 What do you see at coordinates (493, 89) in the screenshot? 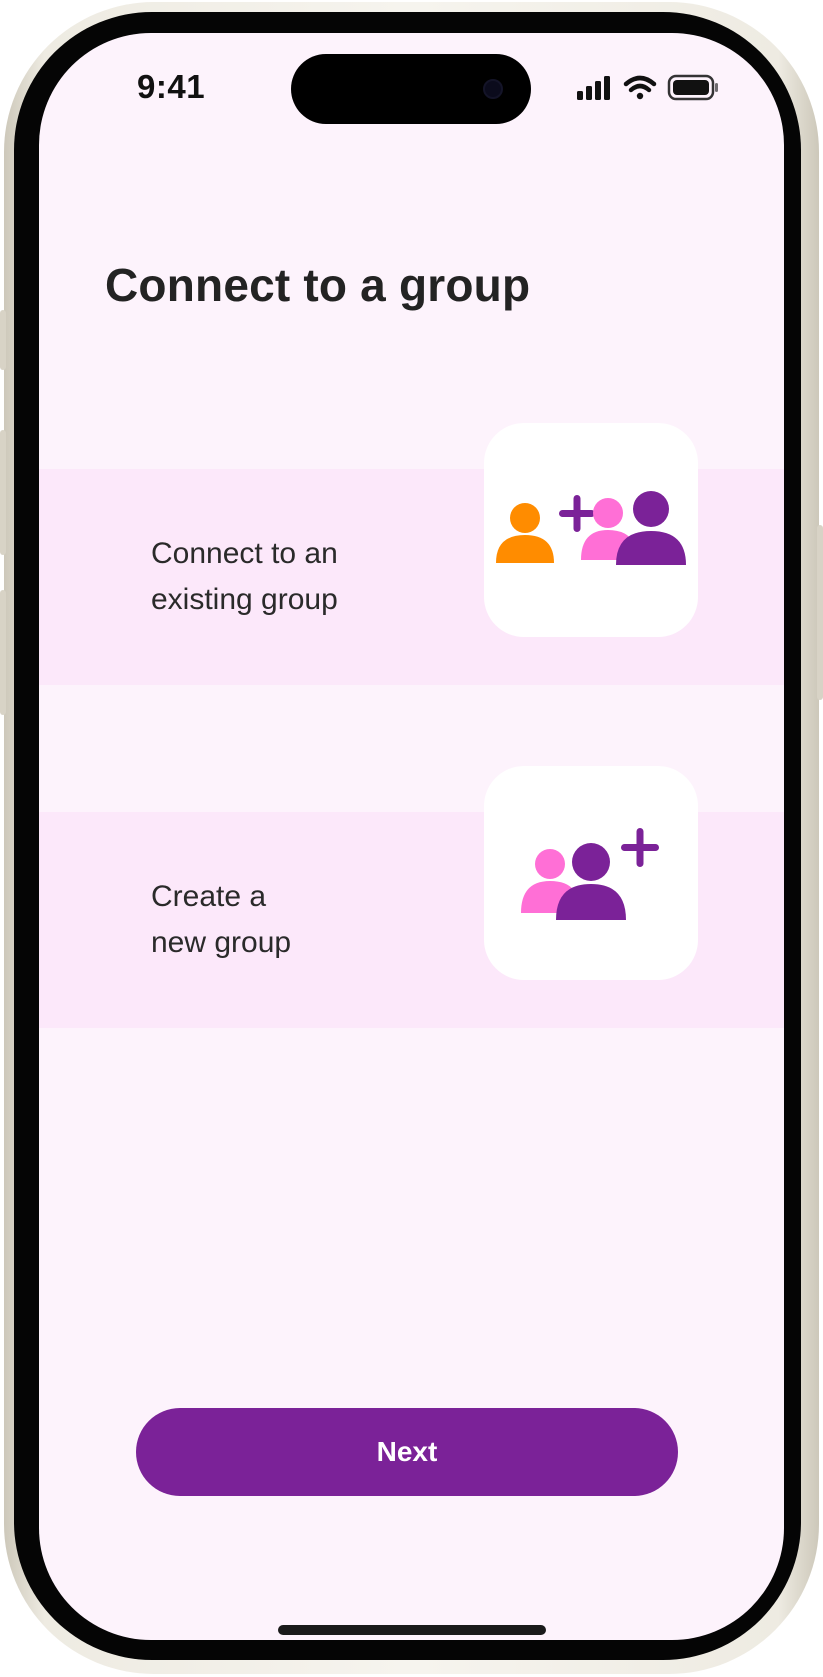
I see `front-camera` at bounding box center [493, 89].